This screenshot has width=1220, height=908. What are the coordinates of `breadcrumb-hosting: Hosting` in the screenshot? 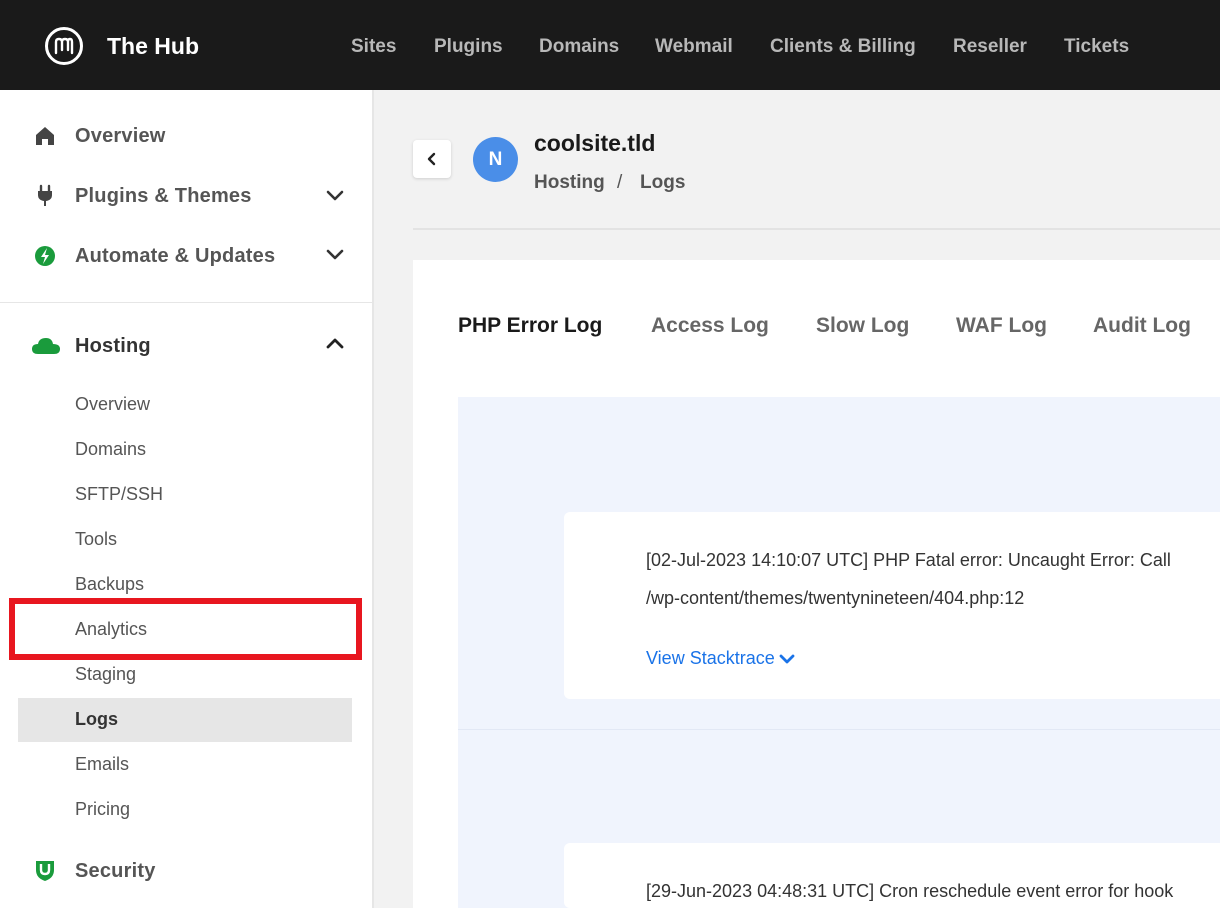 It's located at (569, 183).